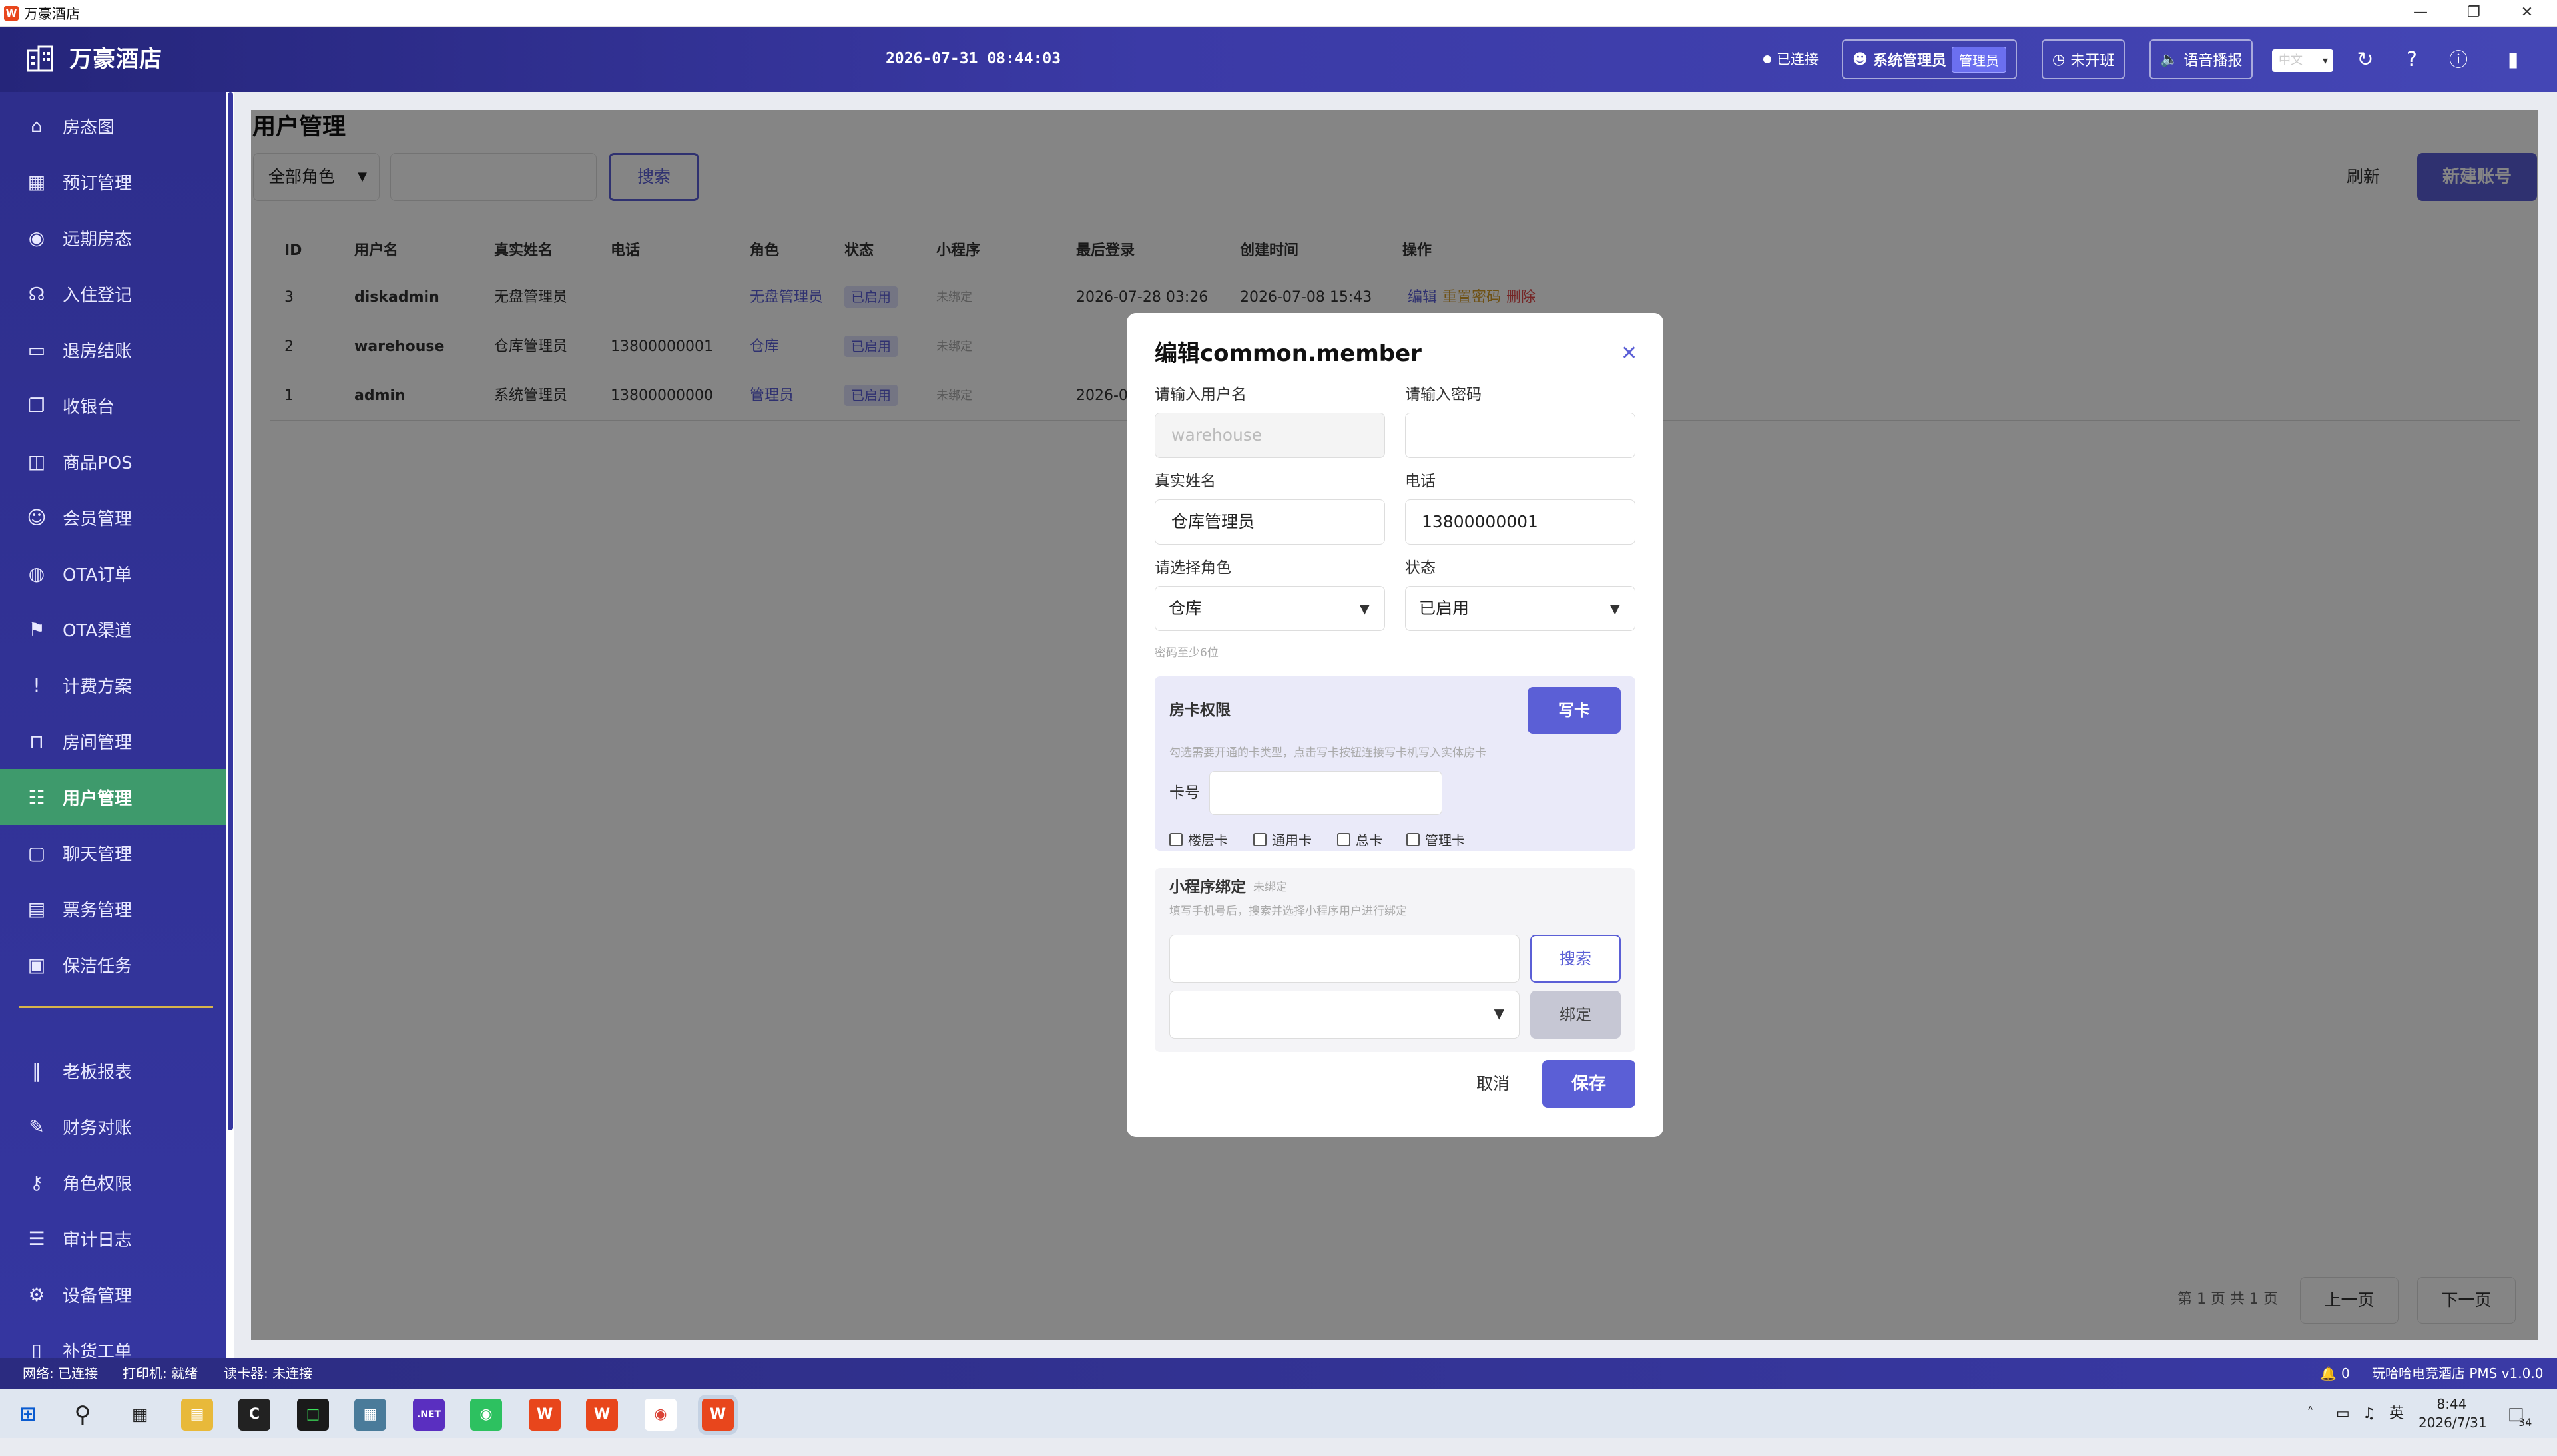 Image resolution: width=2557 pixels, height=1456 pixels. I want to click on voice-broadcast-button: 🔈 语音播报, so click(2201, 59).